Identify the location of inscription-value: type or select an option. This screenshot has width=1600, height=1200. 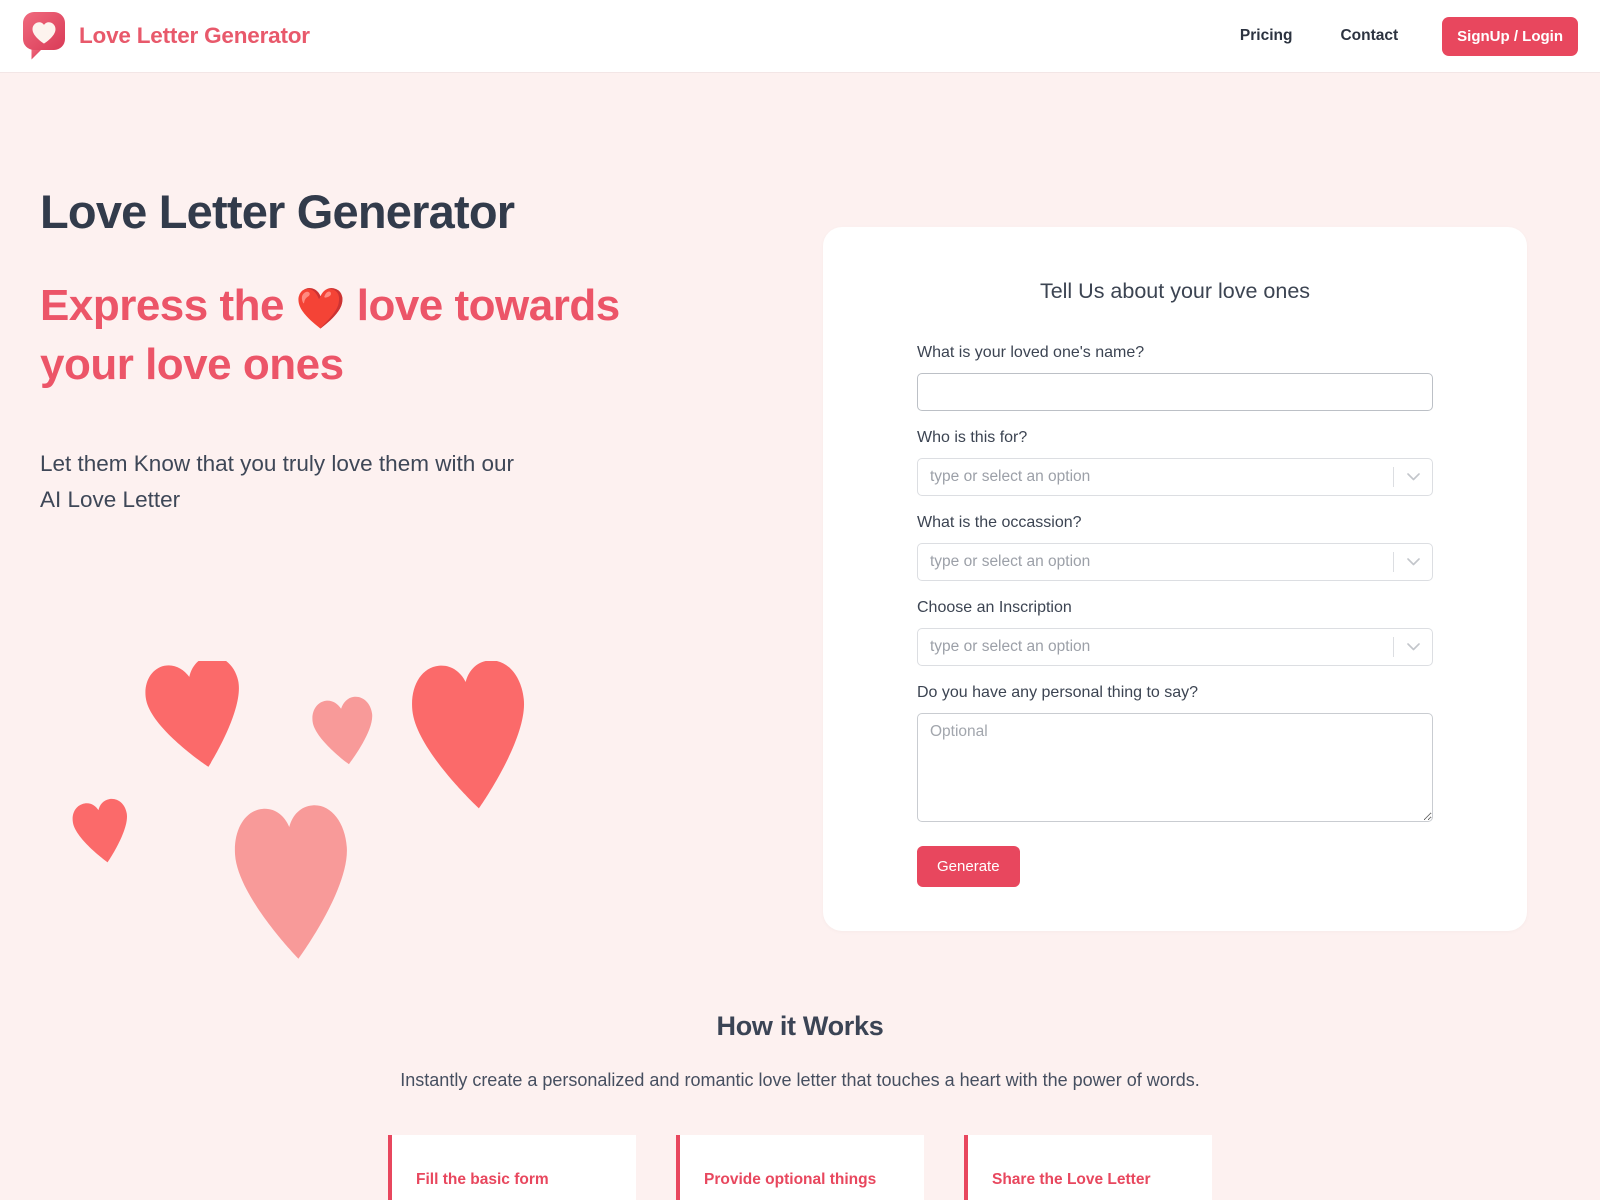
(1010, 646).